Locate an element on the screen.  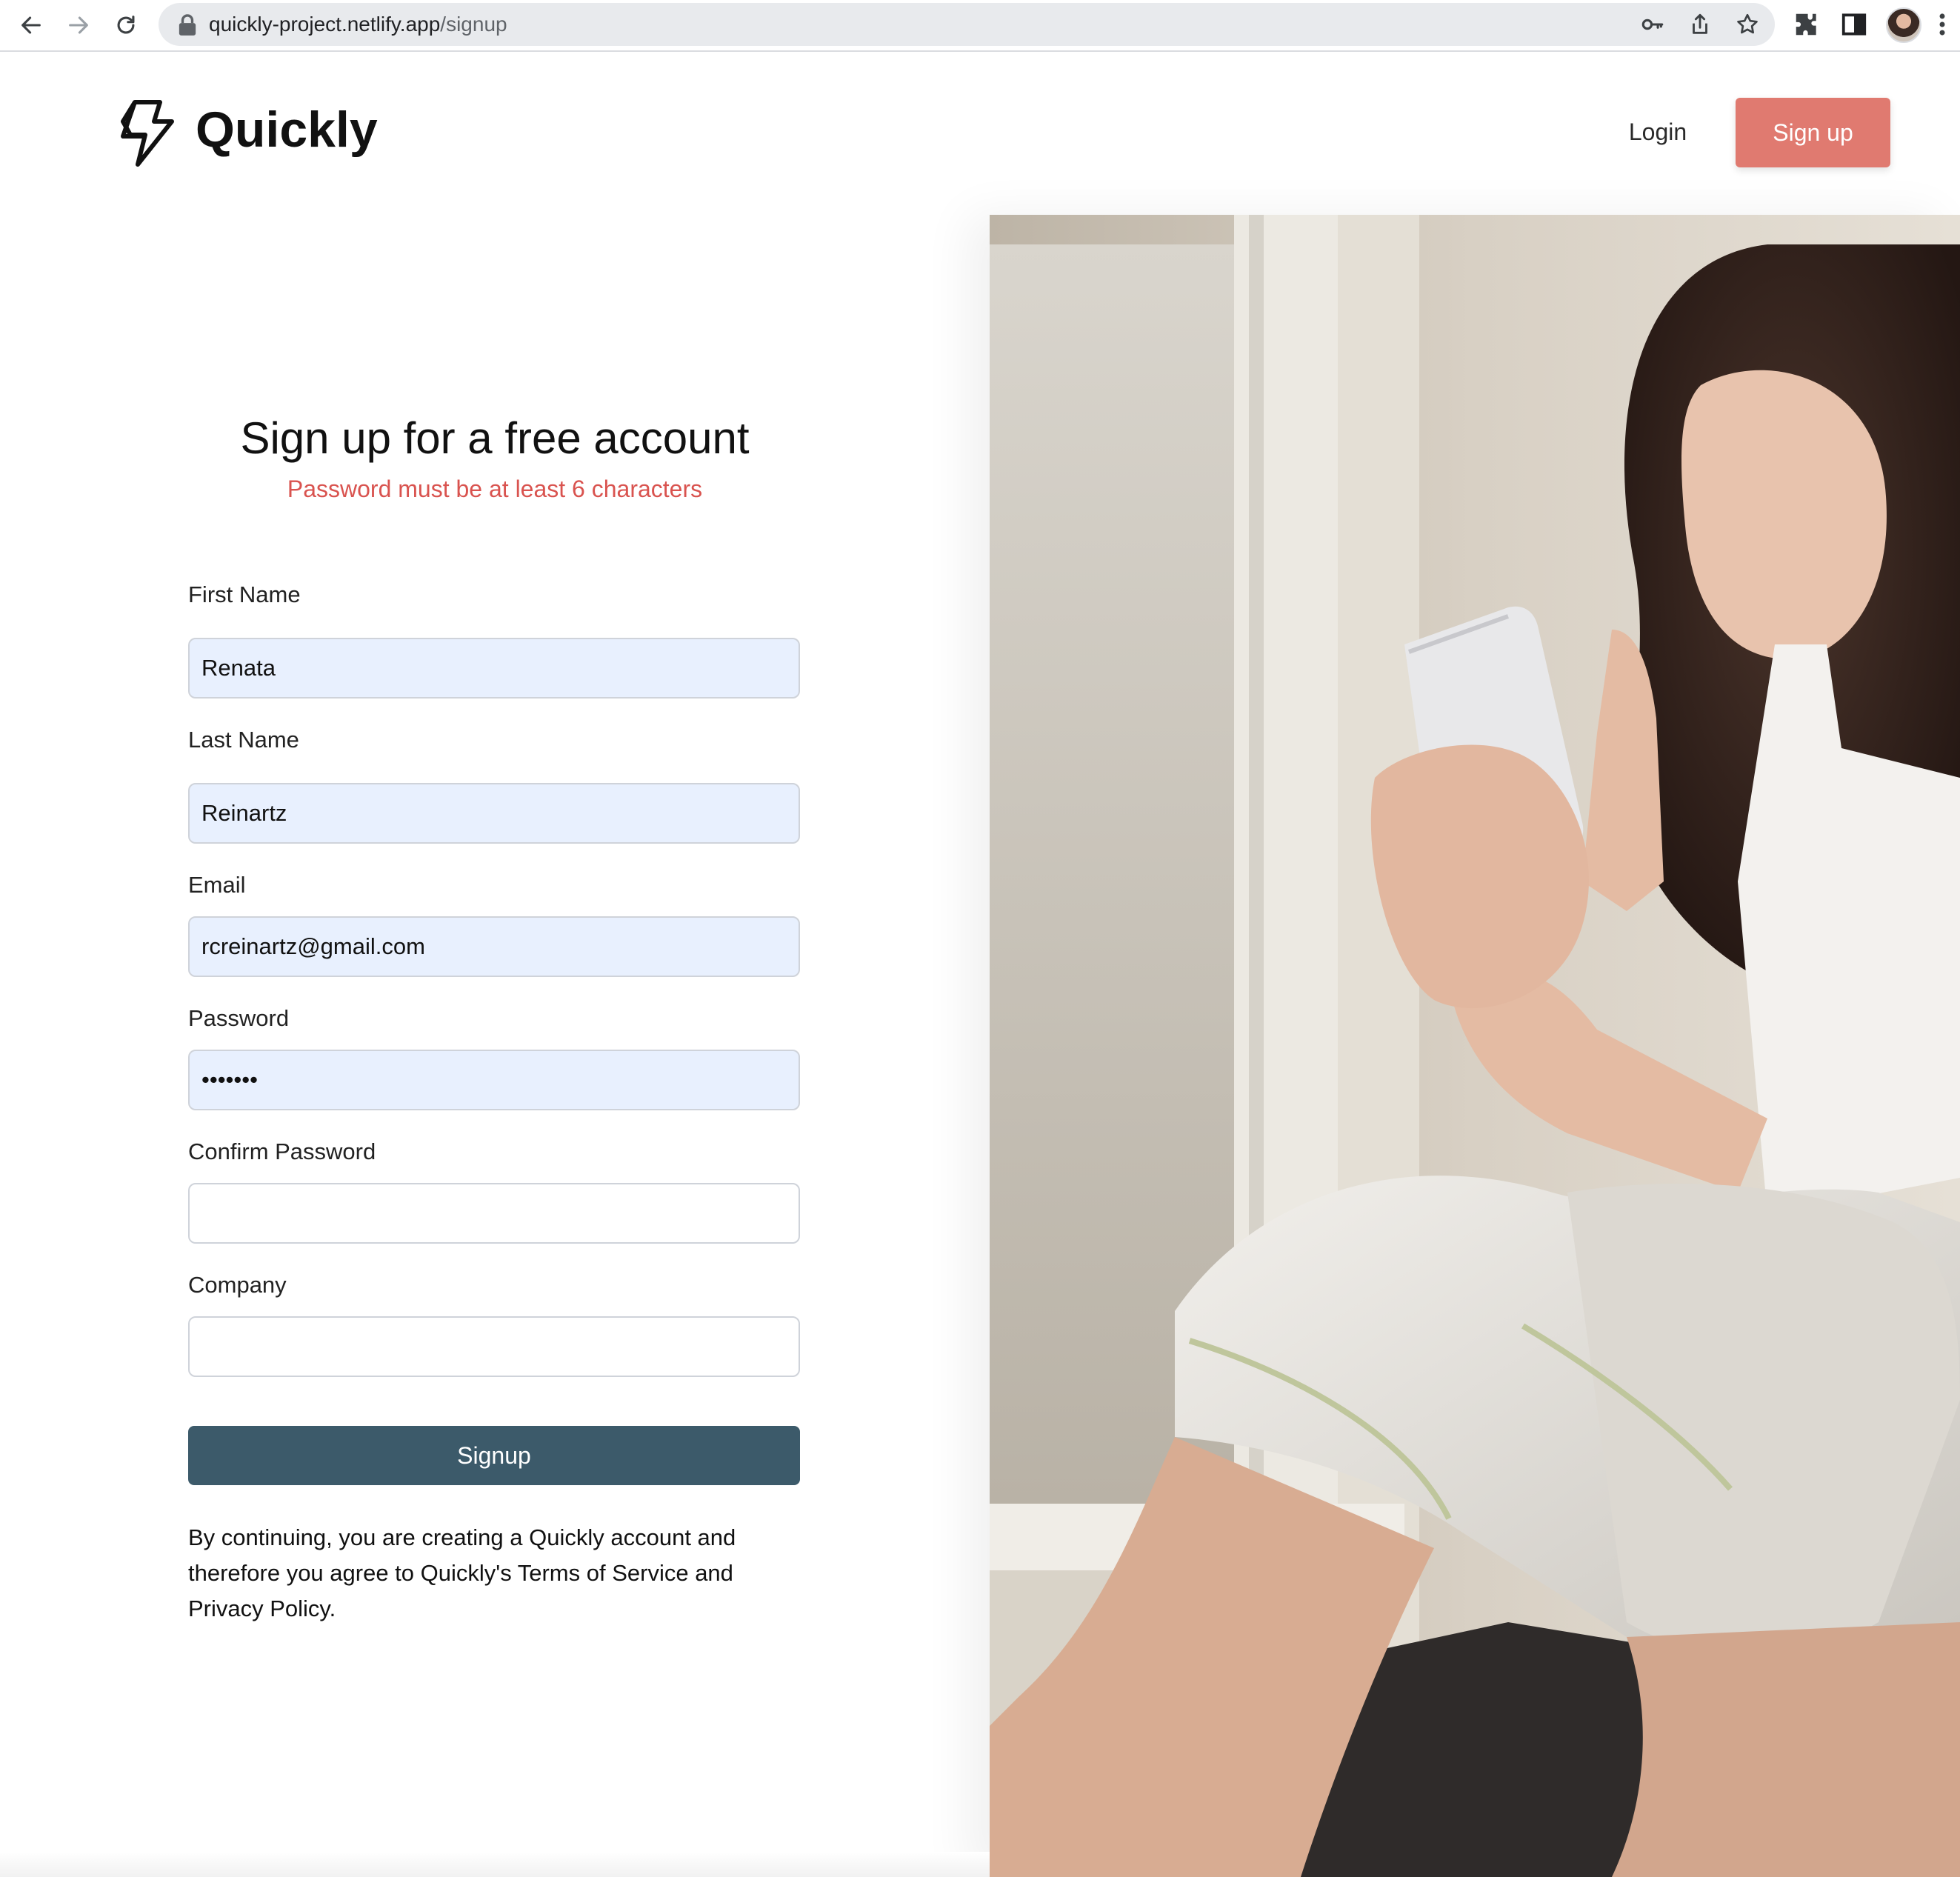
lock-icon is located at coordinates (187, 25).